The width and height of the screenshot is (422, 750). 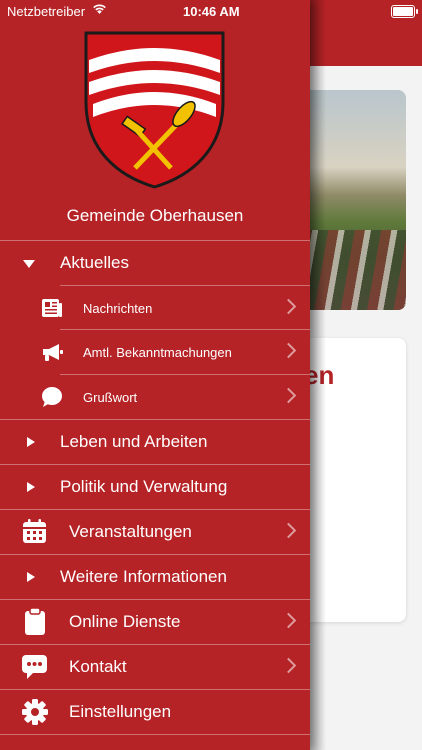 I want to click on carrier-name: Netzbetreiber, so click(x=46, y=11).